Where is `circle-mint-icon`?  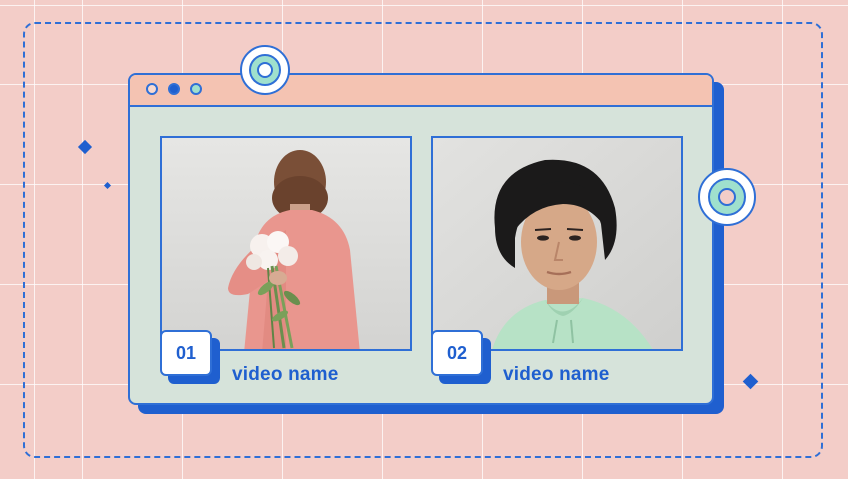
circle-mint-icon is located at coordinates (196, 89).